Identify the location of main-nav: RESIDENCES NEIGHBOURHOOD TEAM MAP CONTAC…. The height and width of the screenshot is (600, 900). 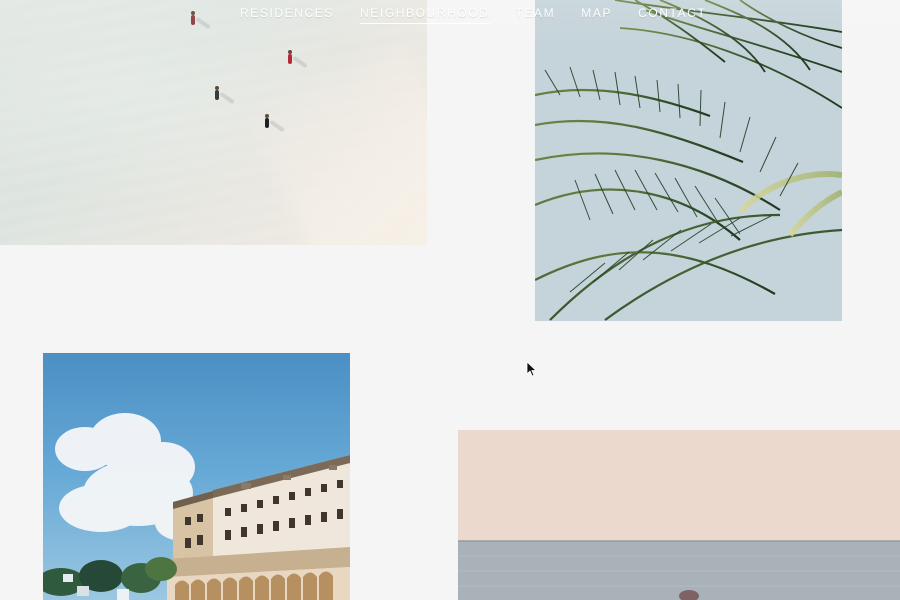
(473, 15).